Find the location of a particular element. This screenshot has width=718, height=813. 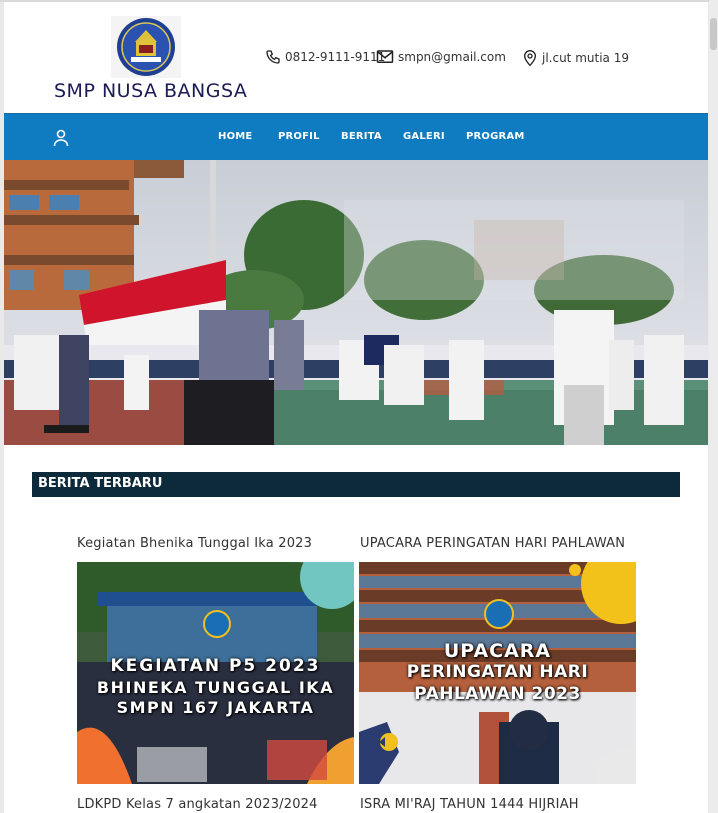

news-image-2-line-2: PERINGATAN HARI is located at coordinates (497, 672).